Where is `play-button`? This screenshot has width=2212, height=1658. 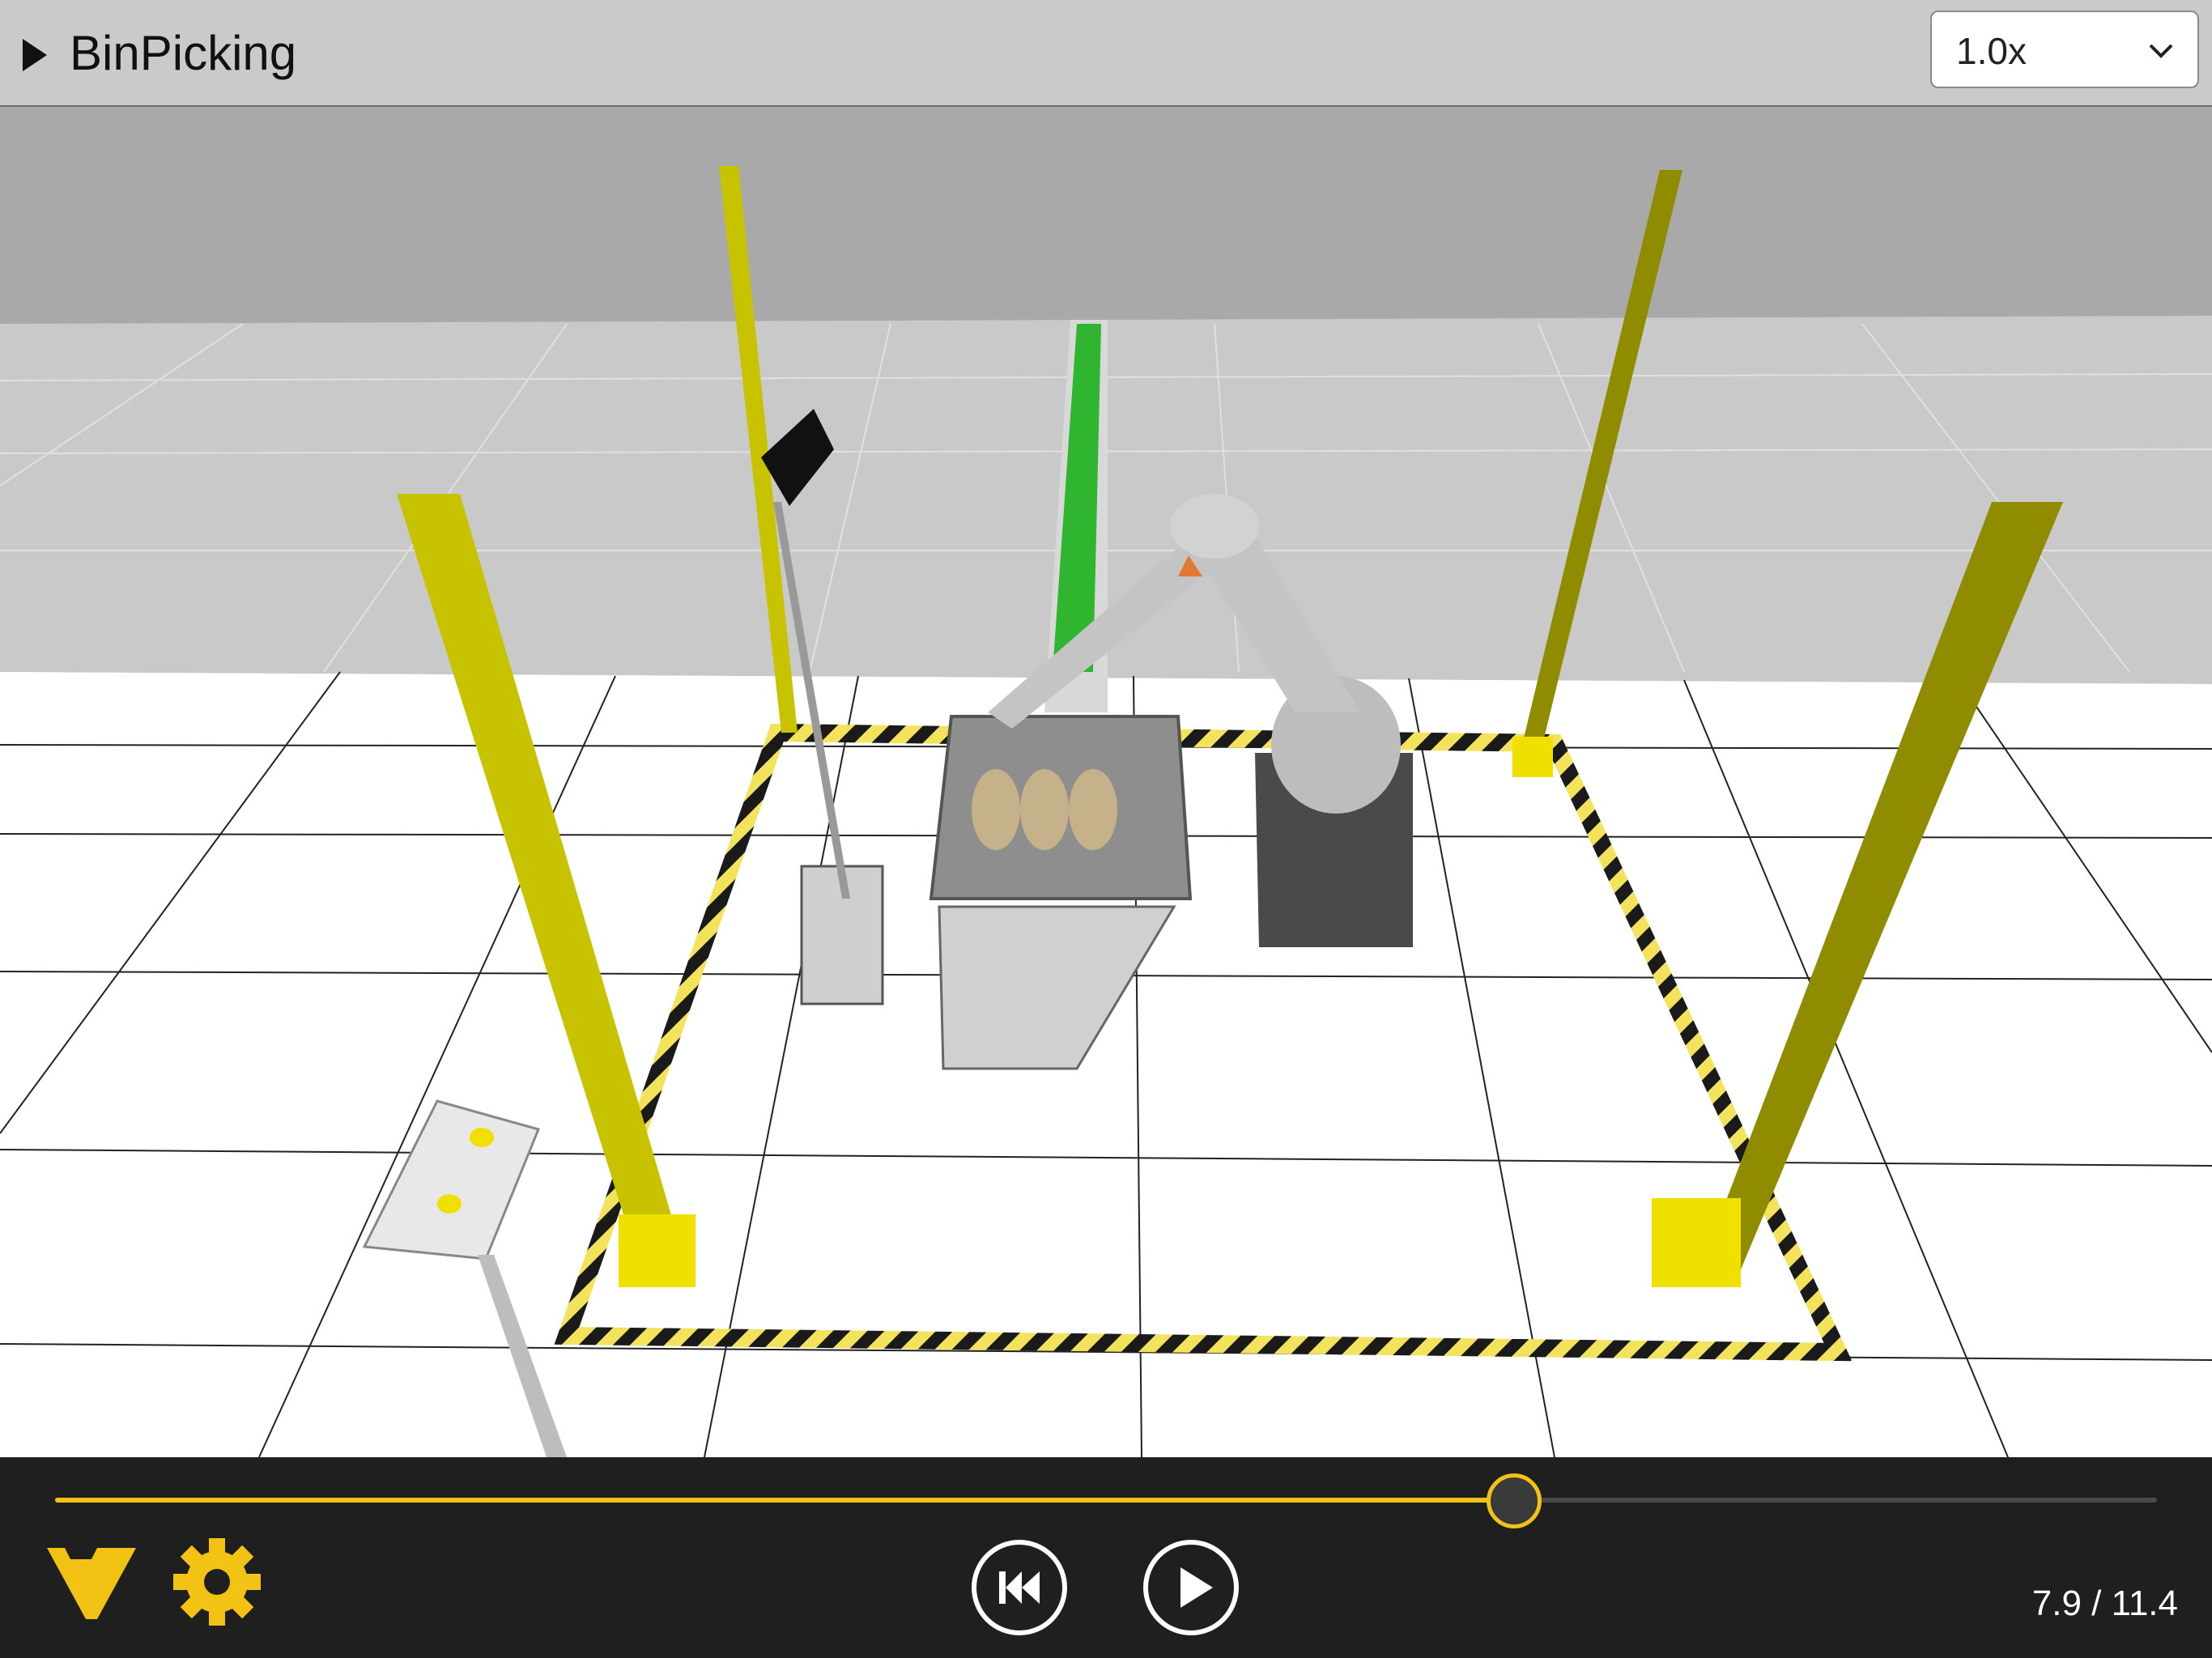
play-button is located at coordinates (1191, 1587).